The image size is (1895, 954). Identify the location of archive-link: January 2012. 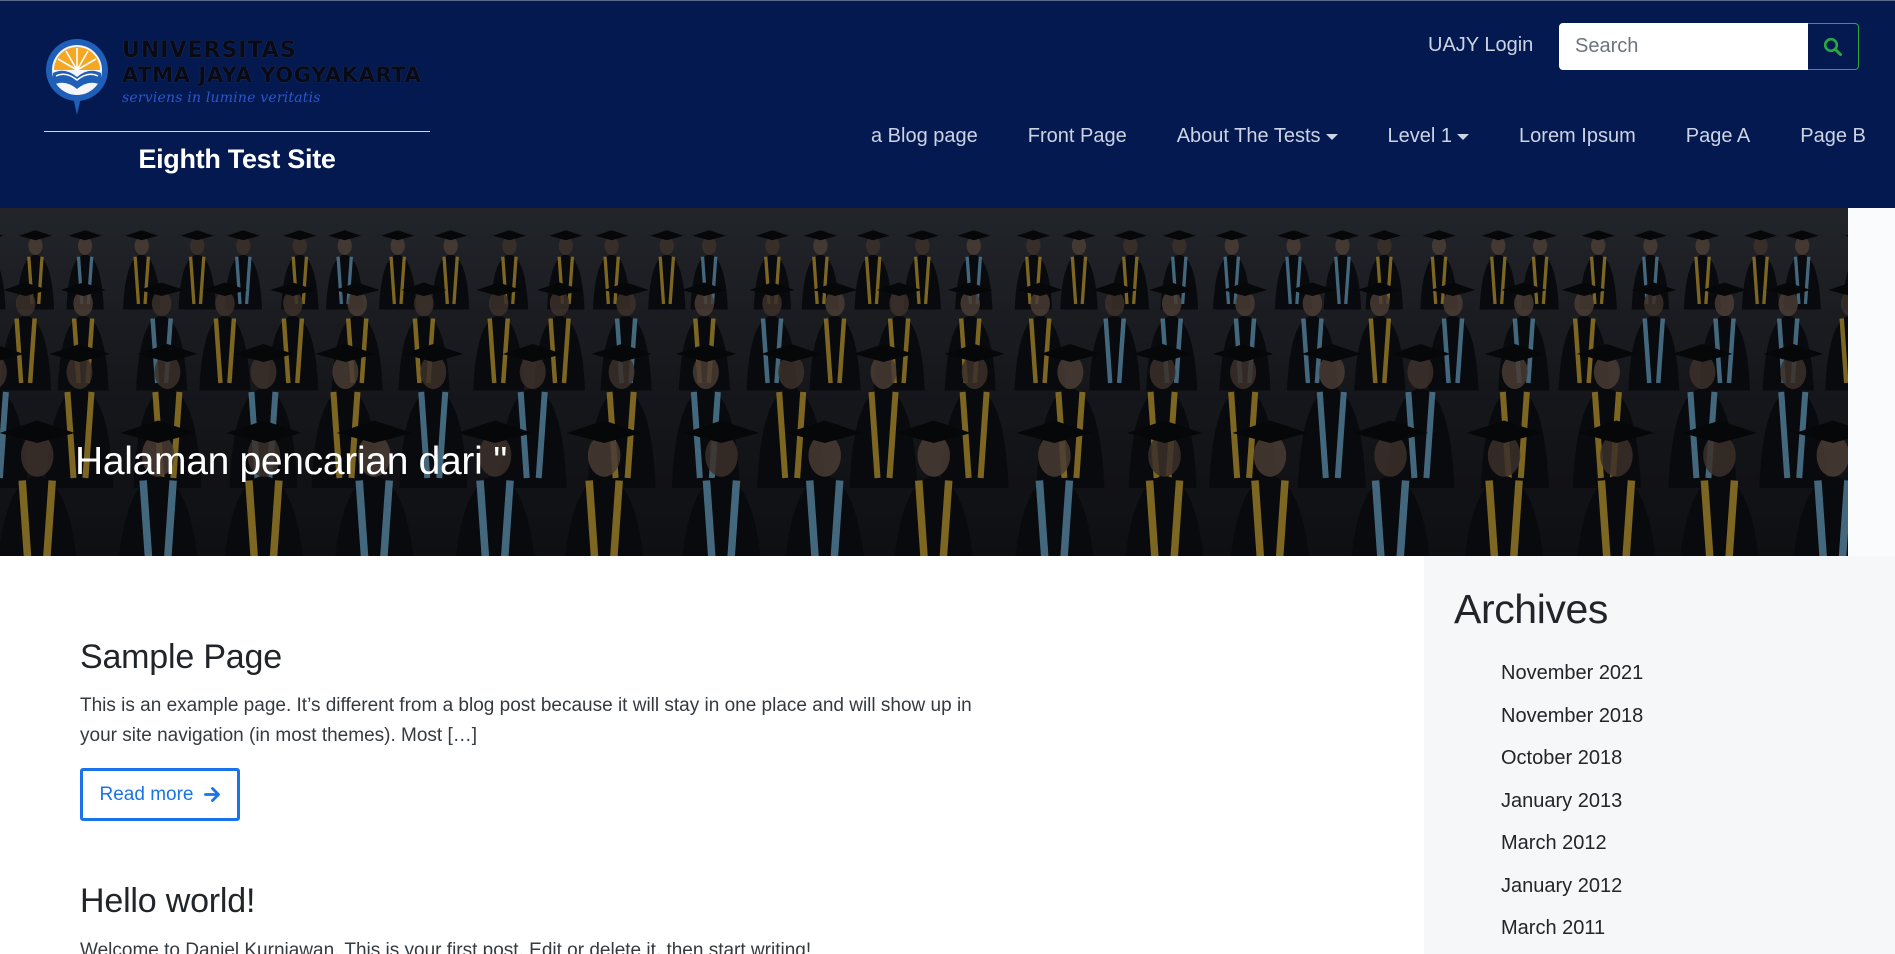
(1572, 886).